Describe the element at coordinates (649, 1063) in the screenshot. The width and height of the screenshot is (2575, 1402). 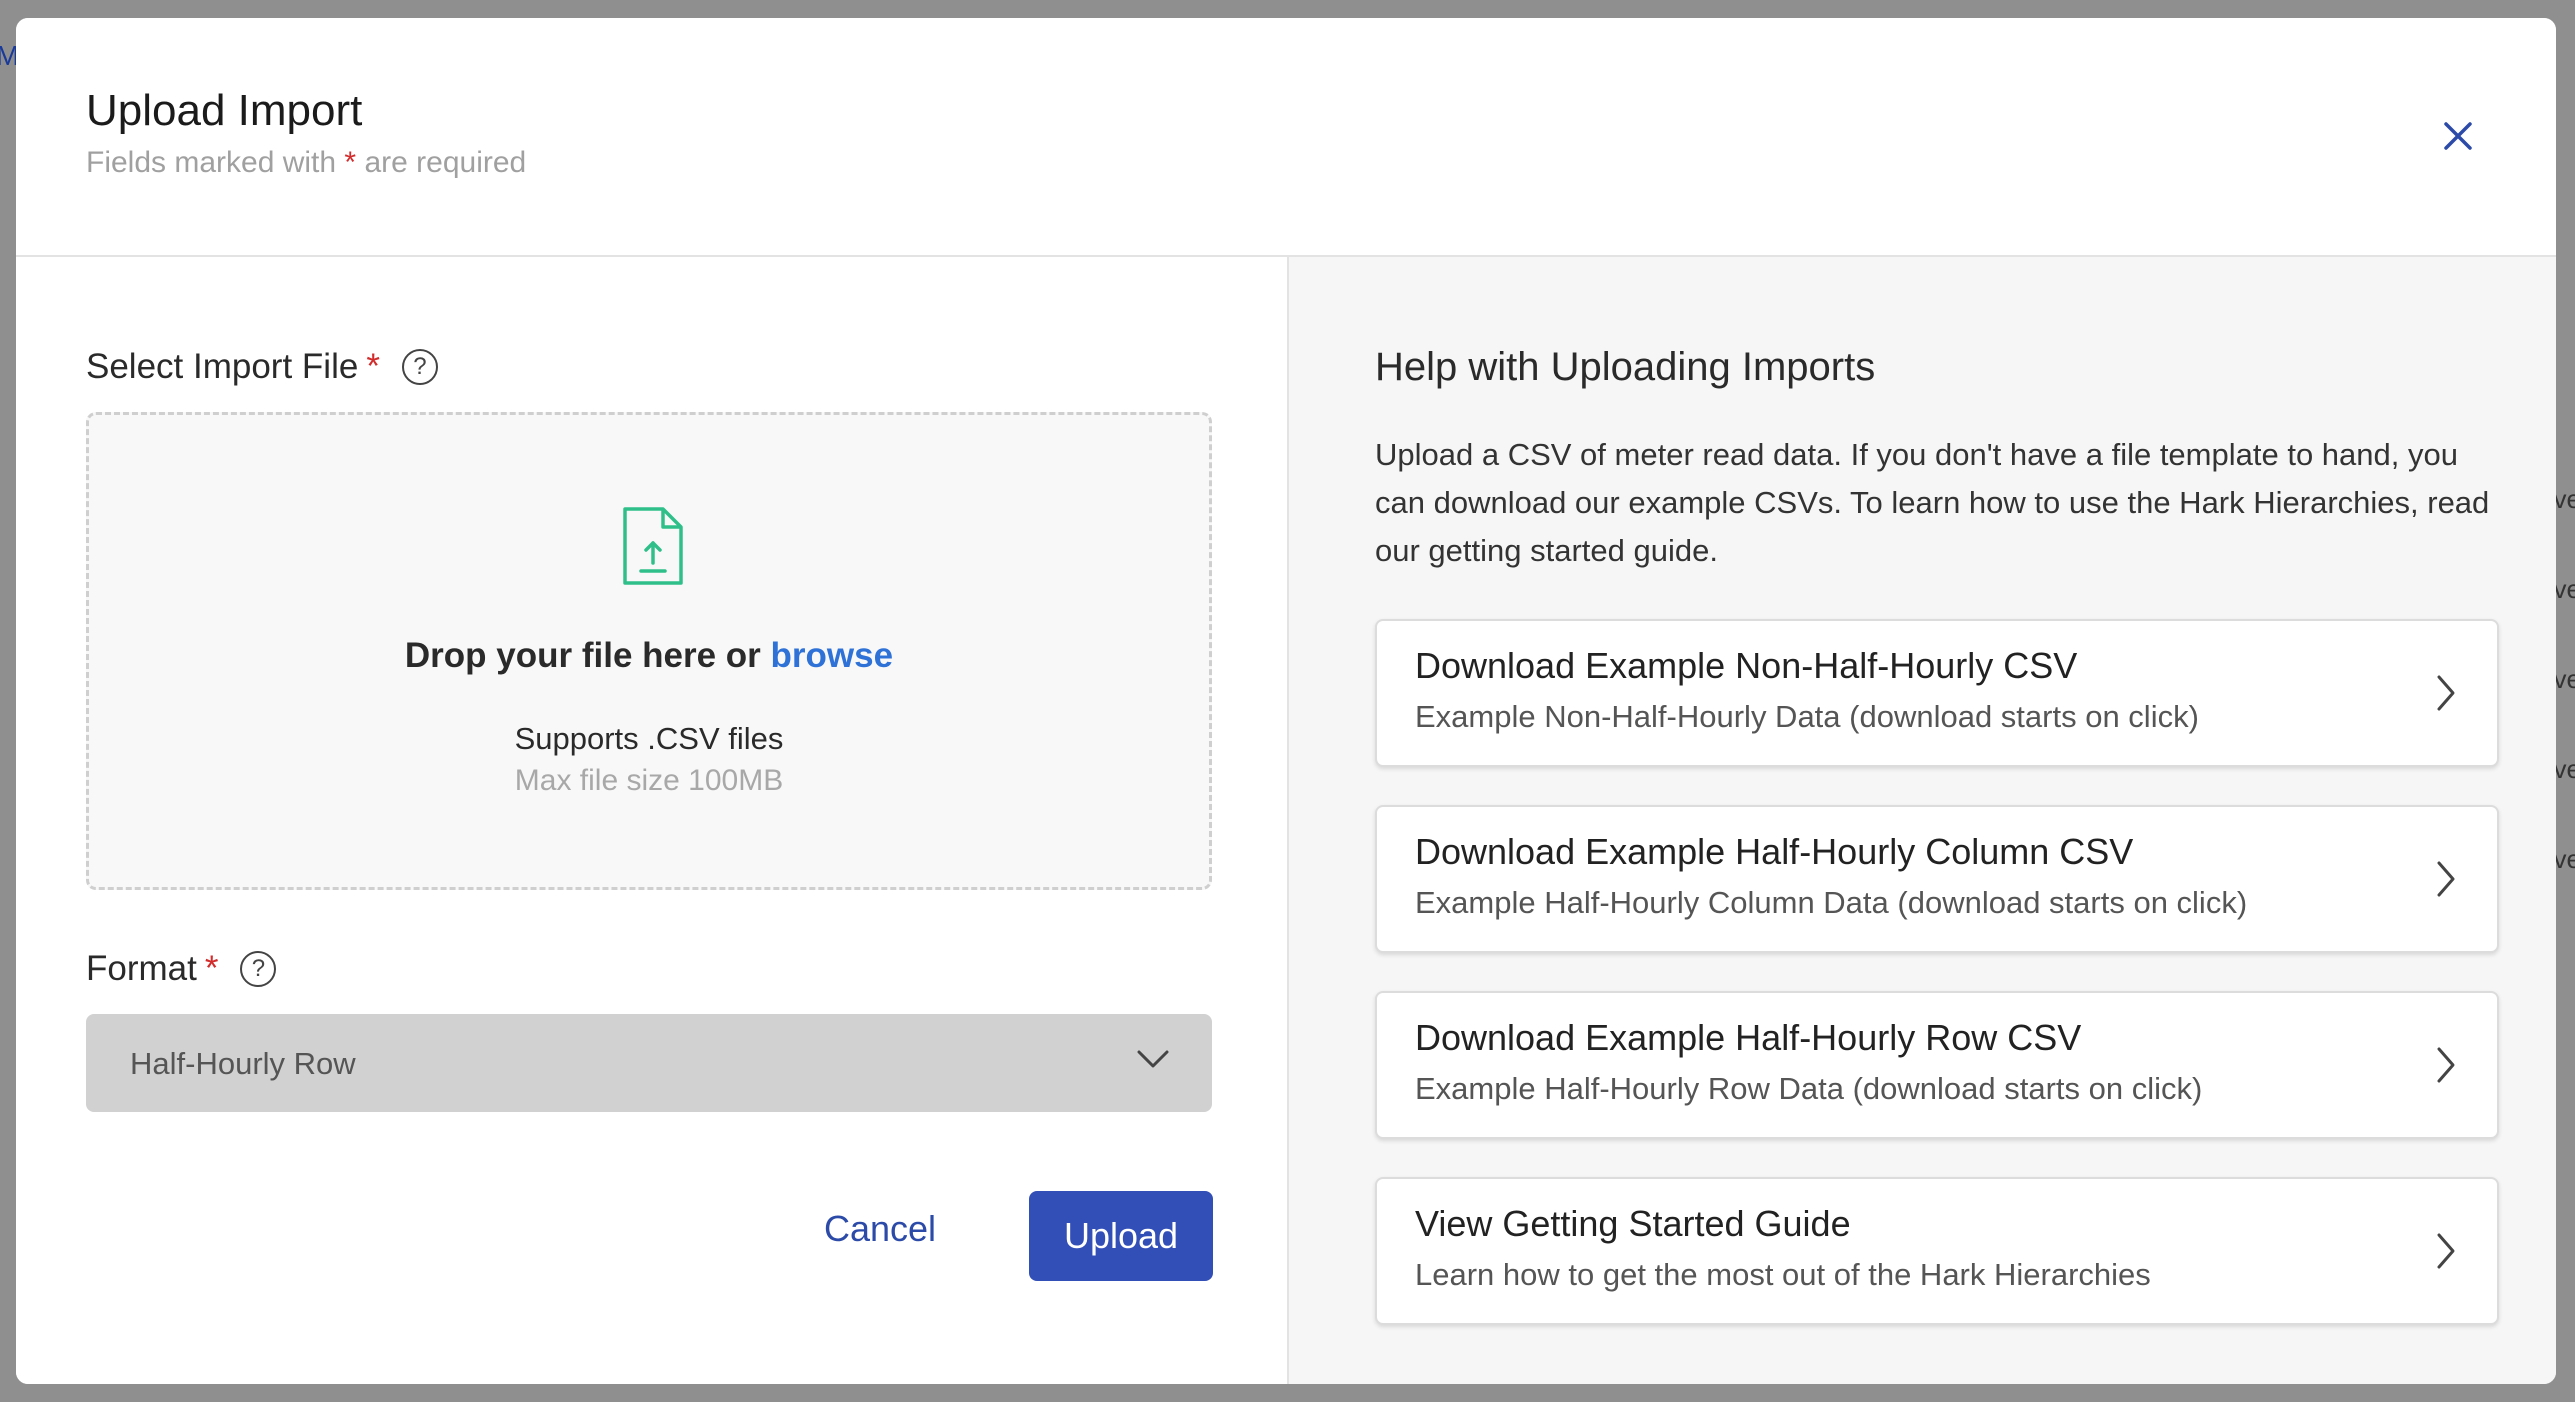
I see `format-select: Half-Hourly Row` at that location.